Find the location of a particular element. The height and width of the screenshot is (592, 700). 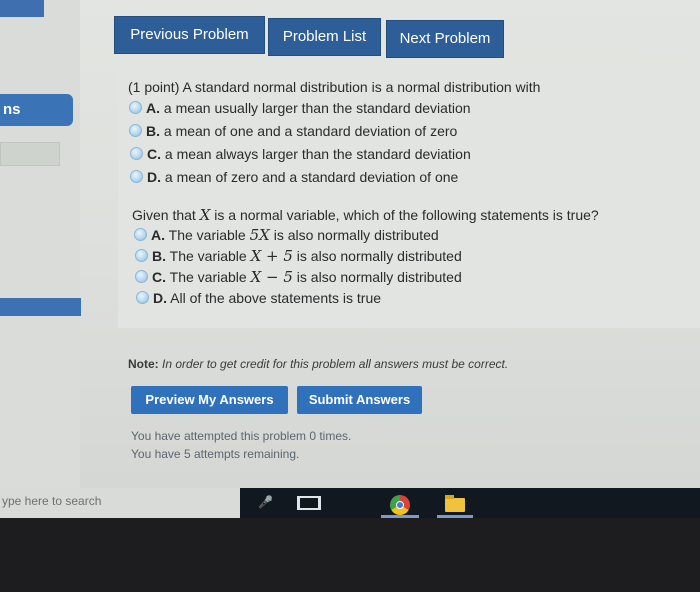

previous-problem-button: Previous Problem is located at coordinates (189, 35).